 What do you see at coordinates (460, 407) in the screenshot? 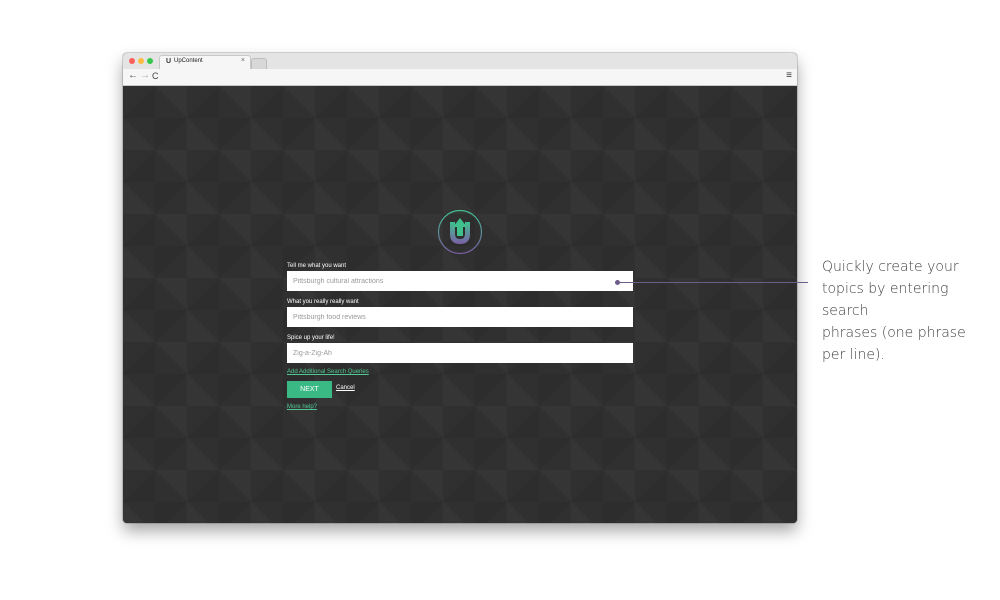
I see `more-help-link: More help?` at bounding box center [460, 407].